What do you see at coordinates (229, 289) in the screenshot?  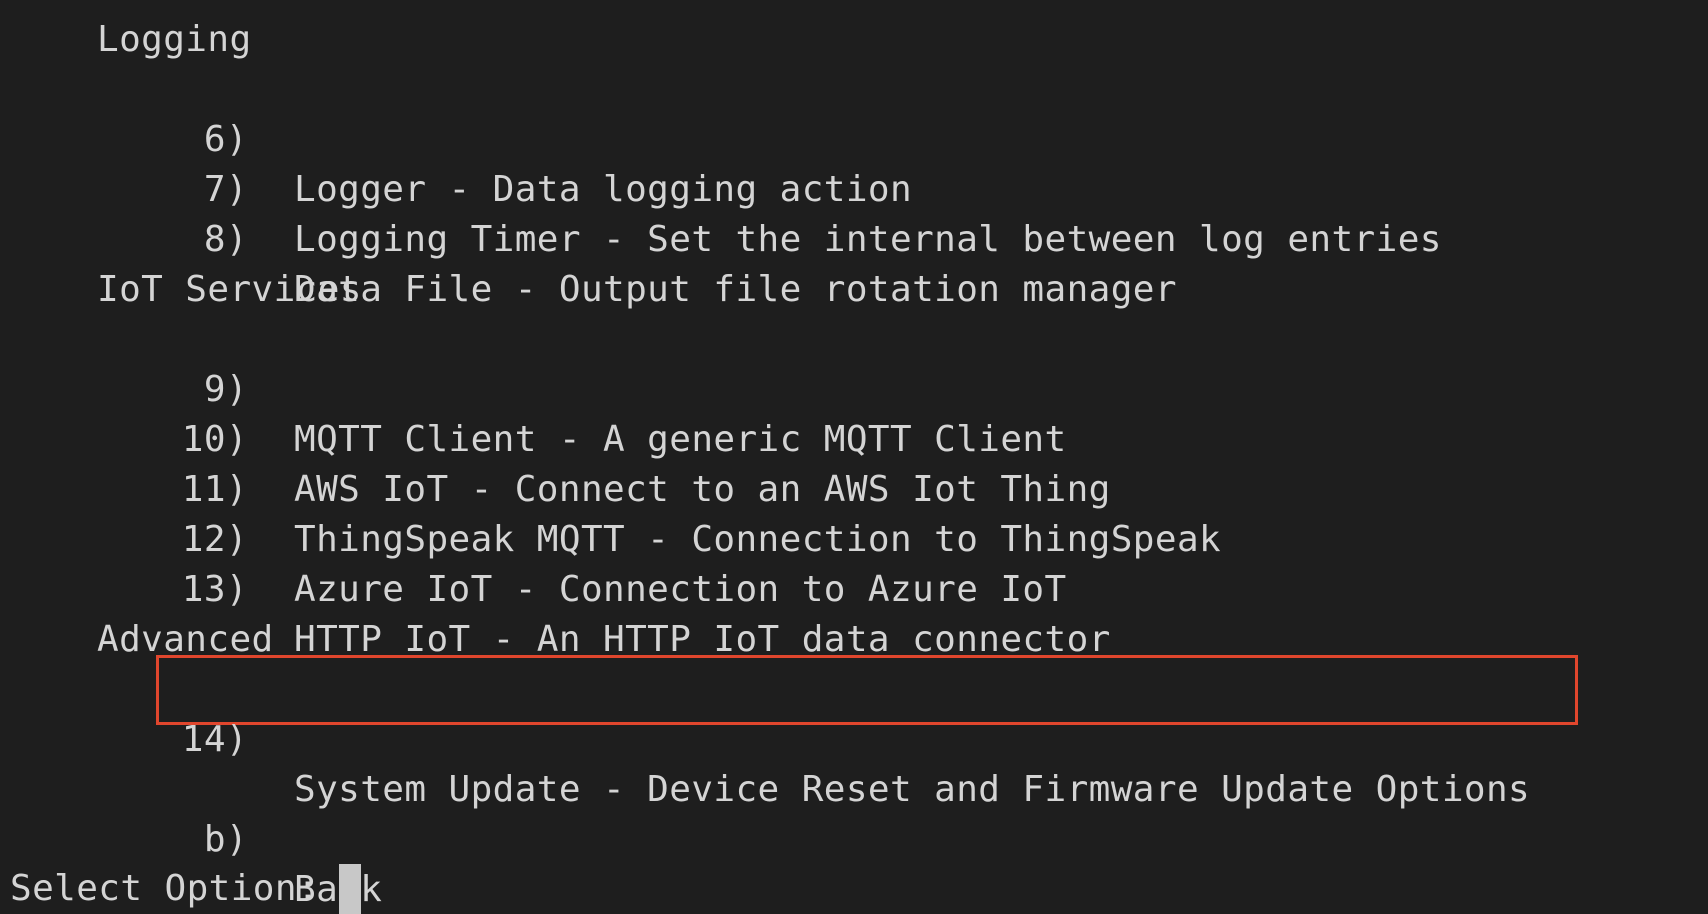 I see `section-title-iot-services: IoT Services` at bounding box center [229, 289].